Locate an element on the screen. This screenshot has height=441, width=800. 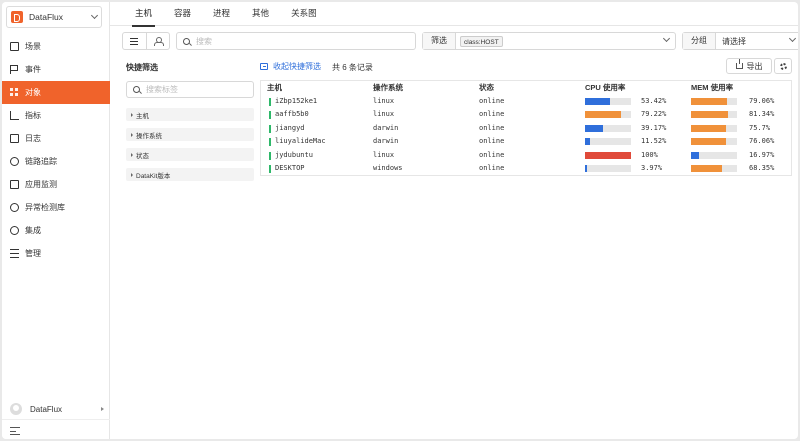
sidebar-item-5: 链路追踪 is located at coordinates (56, 161).